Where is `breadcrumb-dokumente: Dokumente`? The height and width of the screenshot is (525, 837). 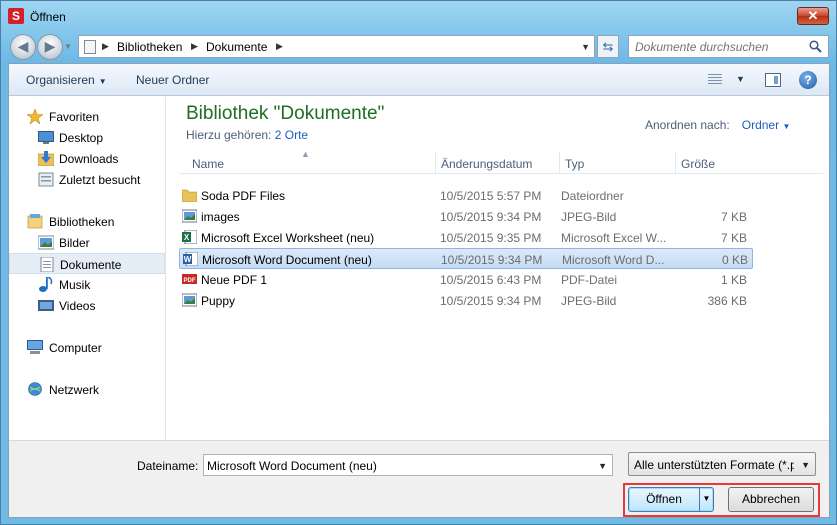 breadcrumb-dokumente: Dokumente is located at coordinates (236, 47).